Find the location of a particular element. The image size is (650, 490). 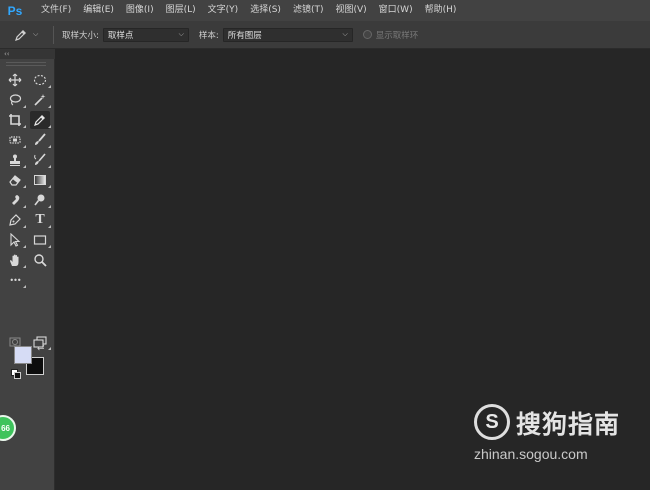

show-sampling-ring-label: 显示取样环 is located at coordinates (397, 35).